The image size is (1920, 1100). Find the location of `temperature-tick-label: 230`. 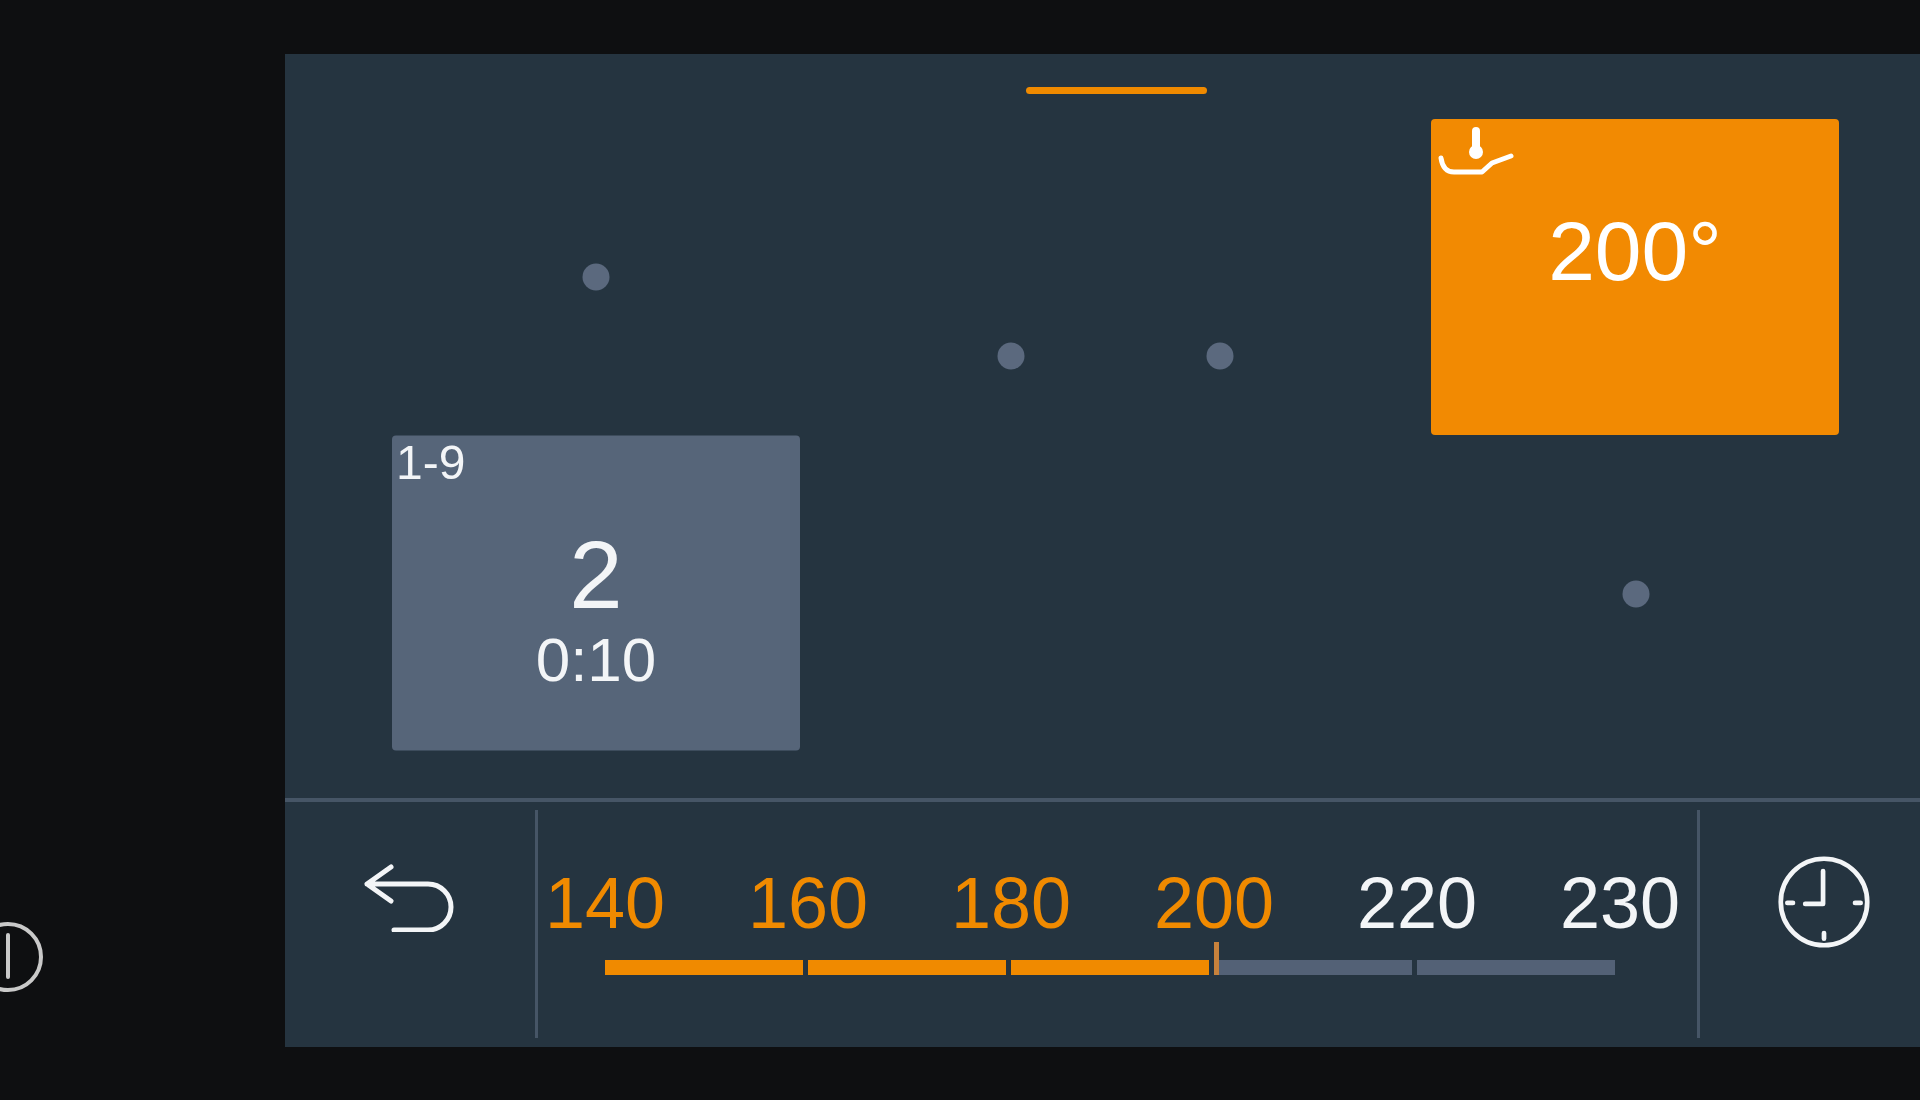

temperature-tick-label: 230 is located at coordinates (1620, 903).